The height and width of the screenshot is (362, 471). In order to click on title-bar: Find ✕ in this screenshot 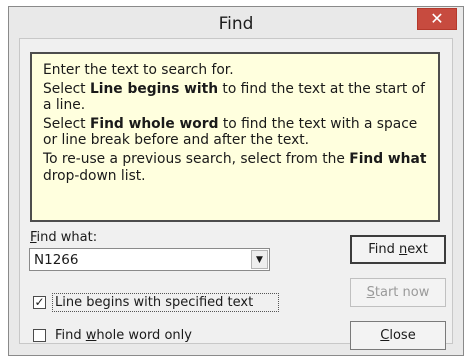, I will do `click(236, 22)`.